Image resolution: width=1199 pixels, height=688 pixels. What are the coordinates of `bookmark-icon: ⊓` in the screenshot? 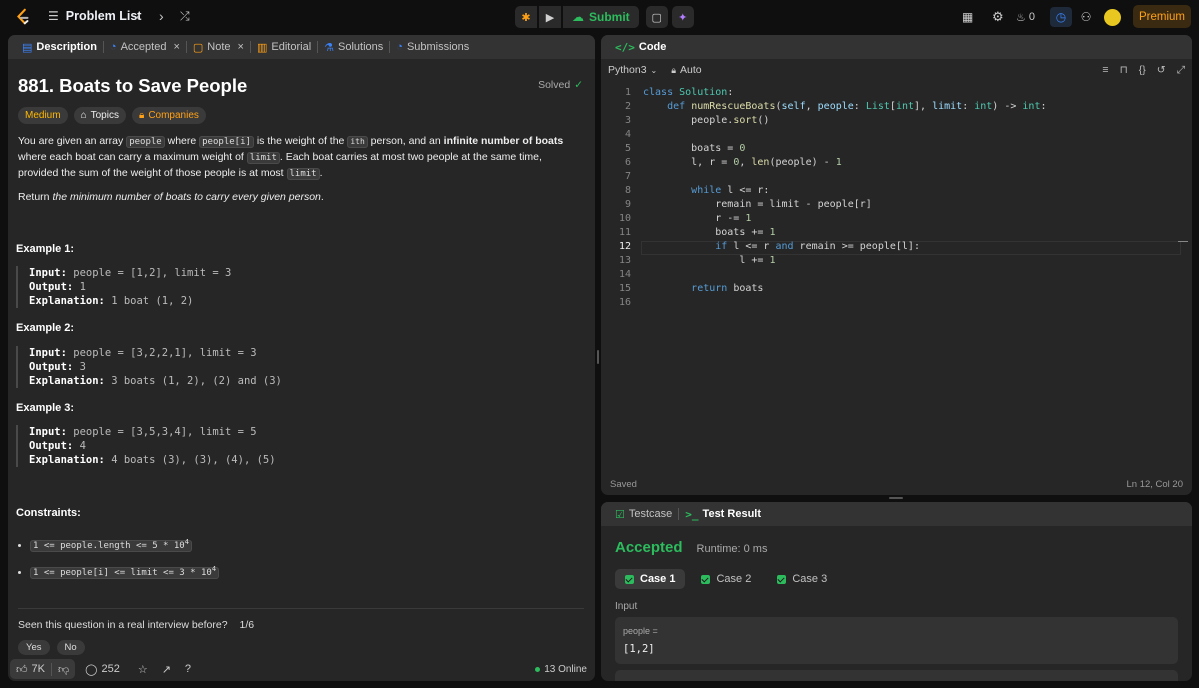 It's located at (1124, 70).